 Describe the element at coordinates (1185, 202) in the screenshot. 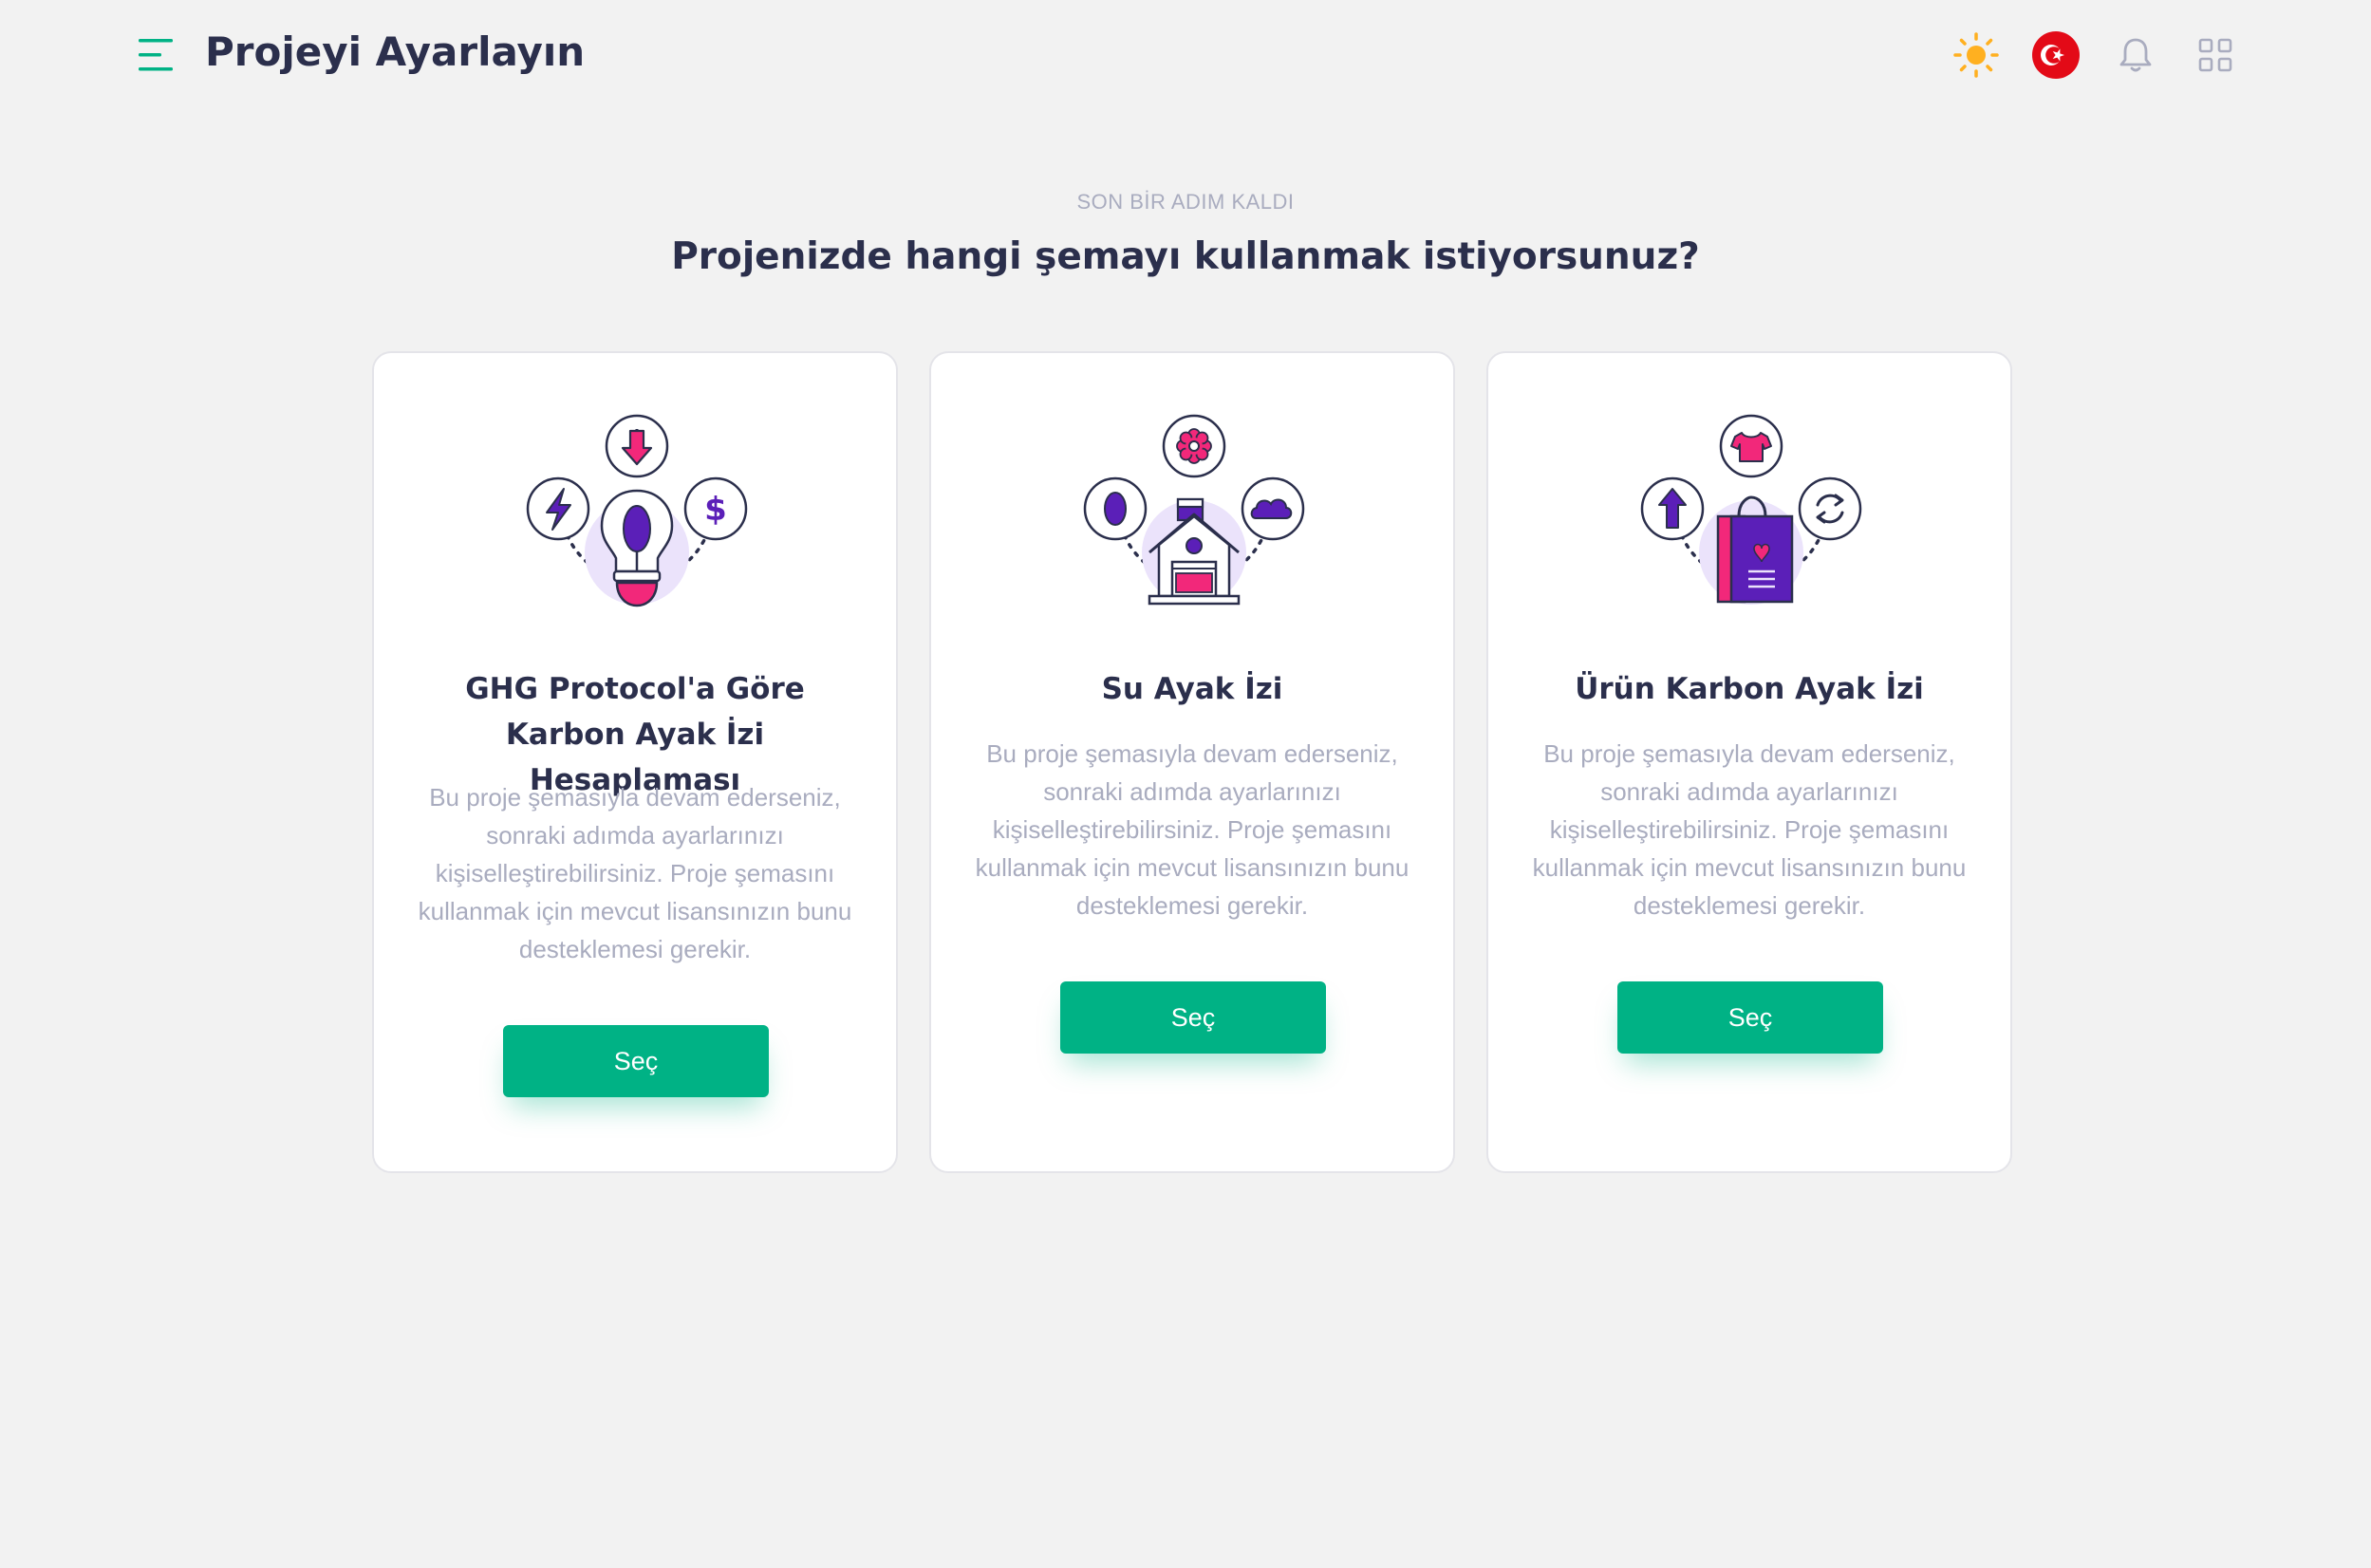

I see `step-eyebrow: SON BİR ADIM KALDI` at that location.